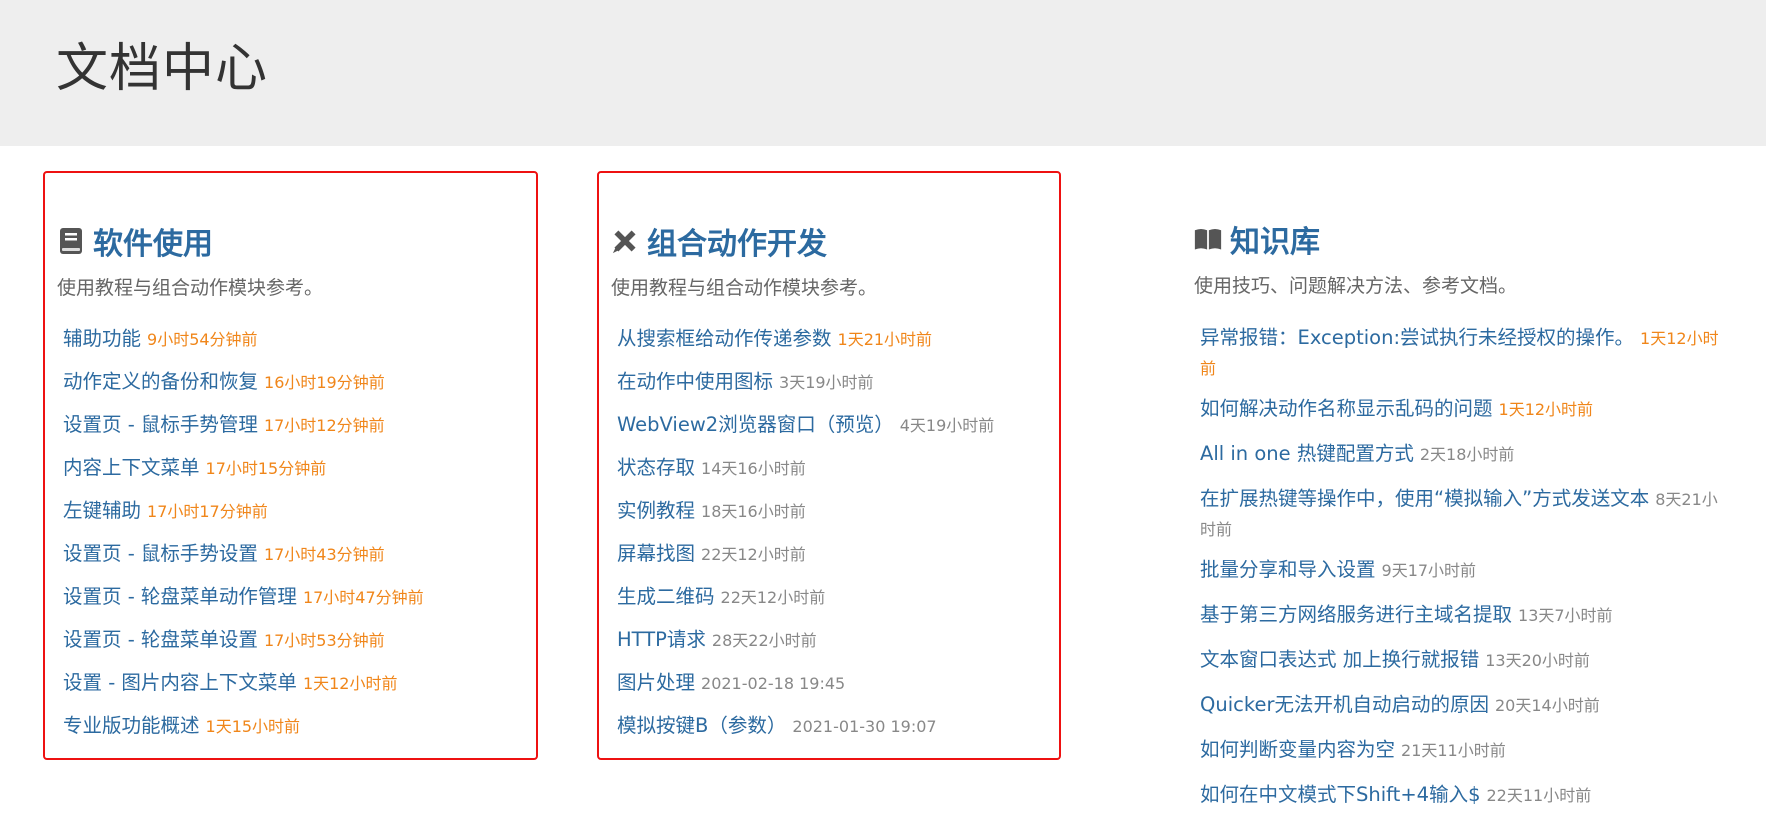  What do you see at coordinates (102, 510) in the screenshot?
I see `doc-link: 左键辅助` at bounding box center [102, 510].